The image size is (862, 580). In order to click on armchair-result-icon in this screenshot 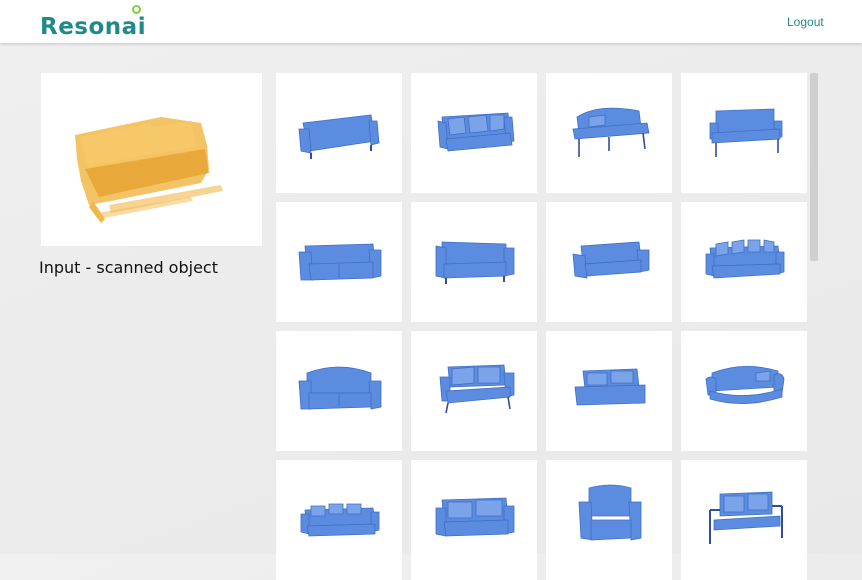, I will do `click(610, 512)`.